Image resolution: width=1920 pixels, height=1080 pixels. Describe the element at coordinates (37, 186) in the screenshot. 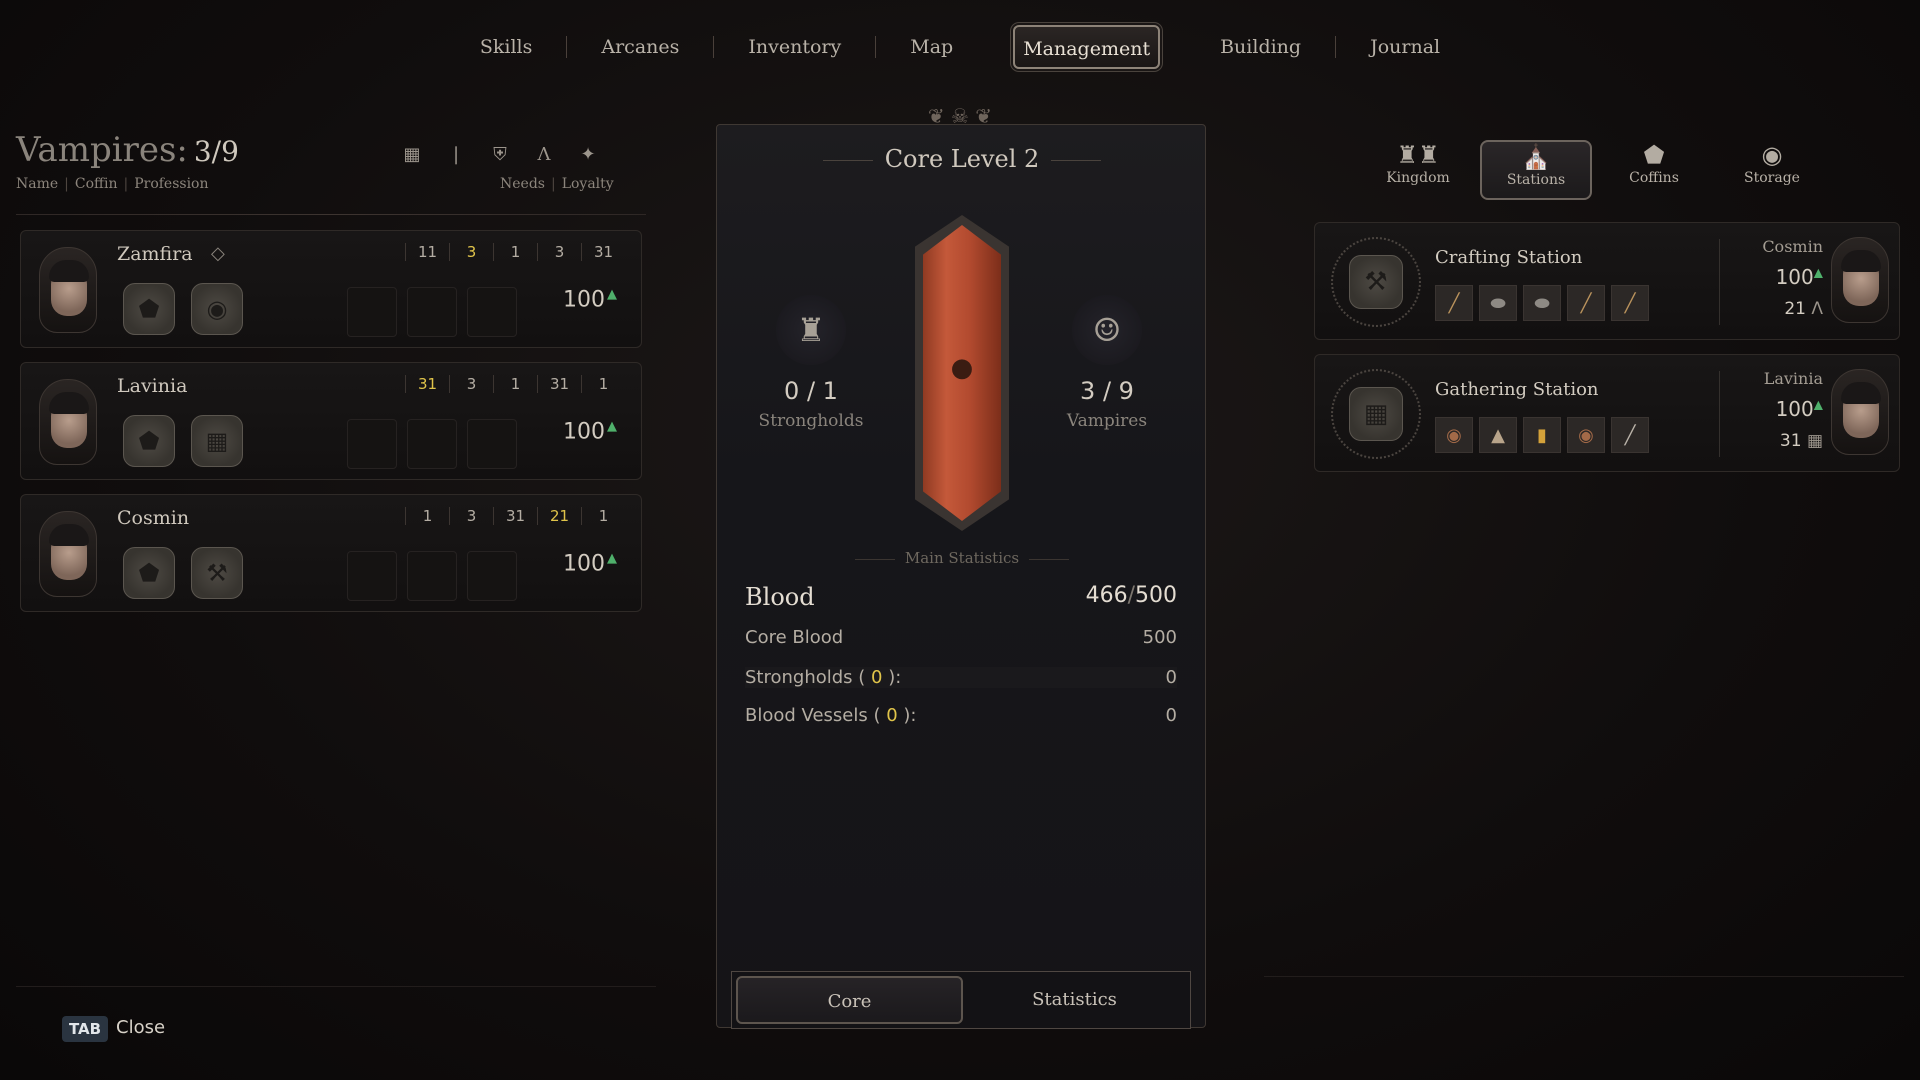

I see `sort-name: Name` at that location.